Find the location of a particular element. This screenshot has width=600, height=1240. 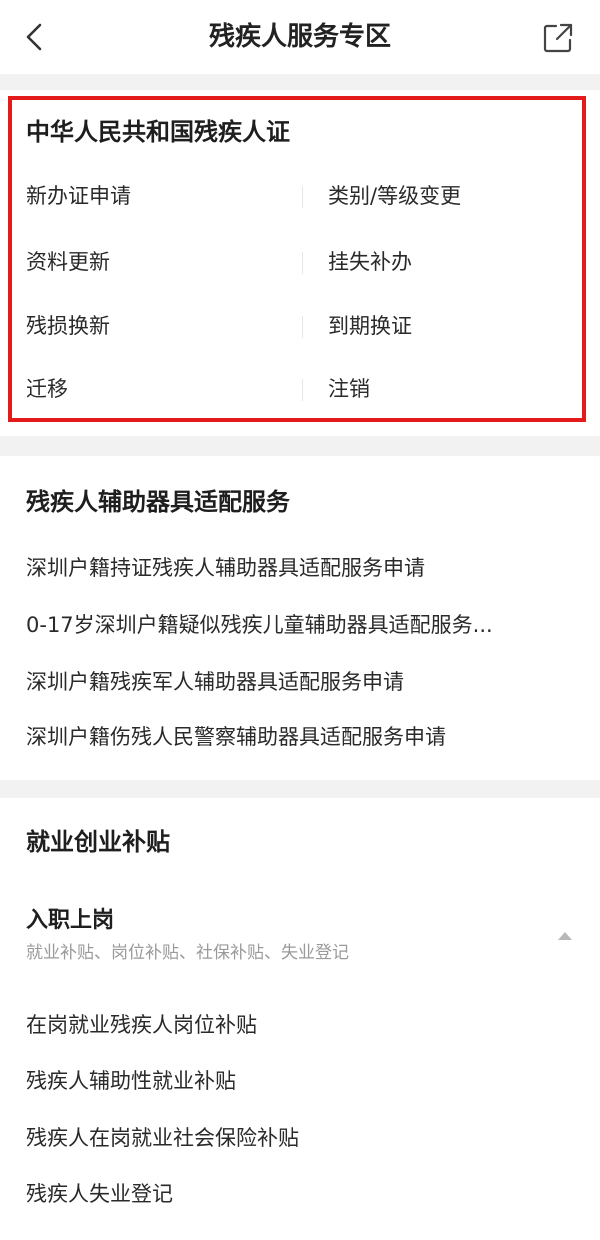

page-title: 残疾人服务专区 is located at coordinates (299, 37).